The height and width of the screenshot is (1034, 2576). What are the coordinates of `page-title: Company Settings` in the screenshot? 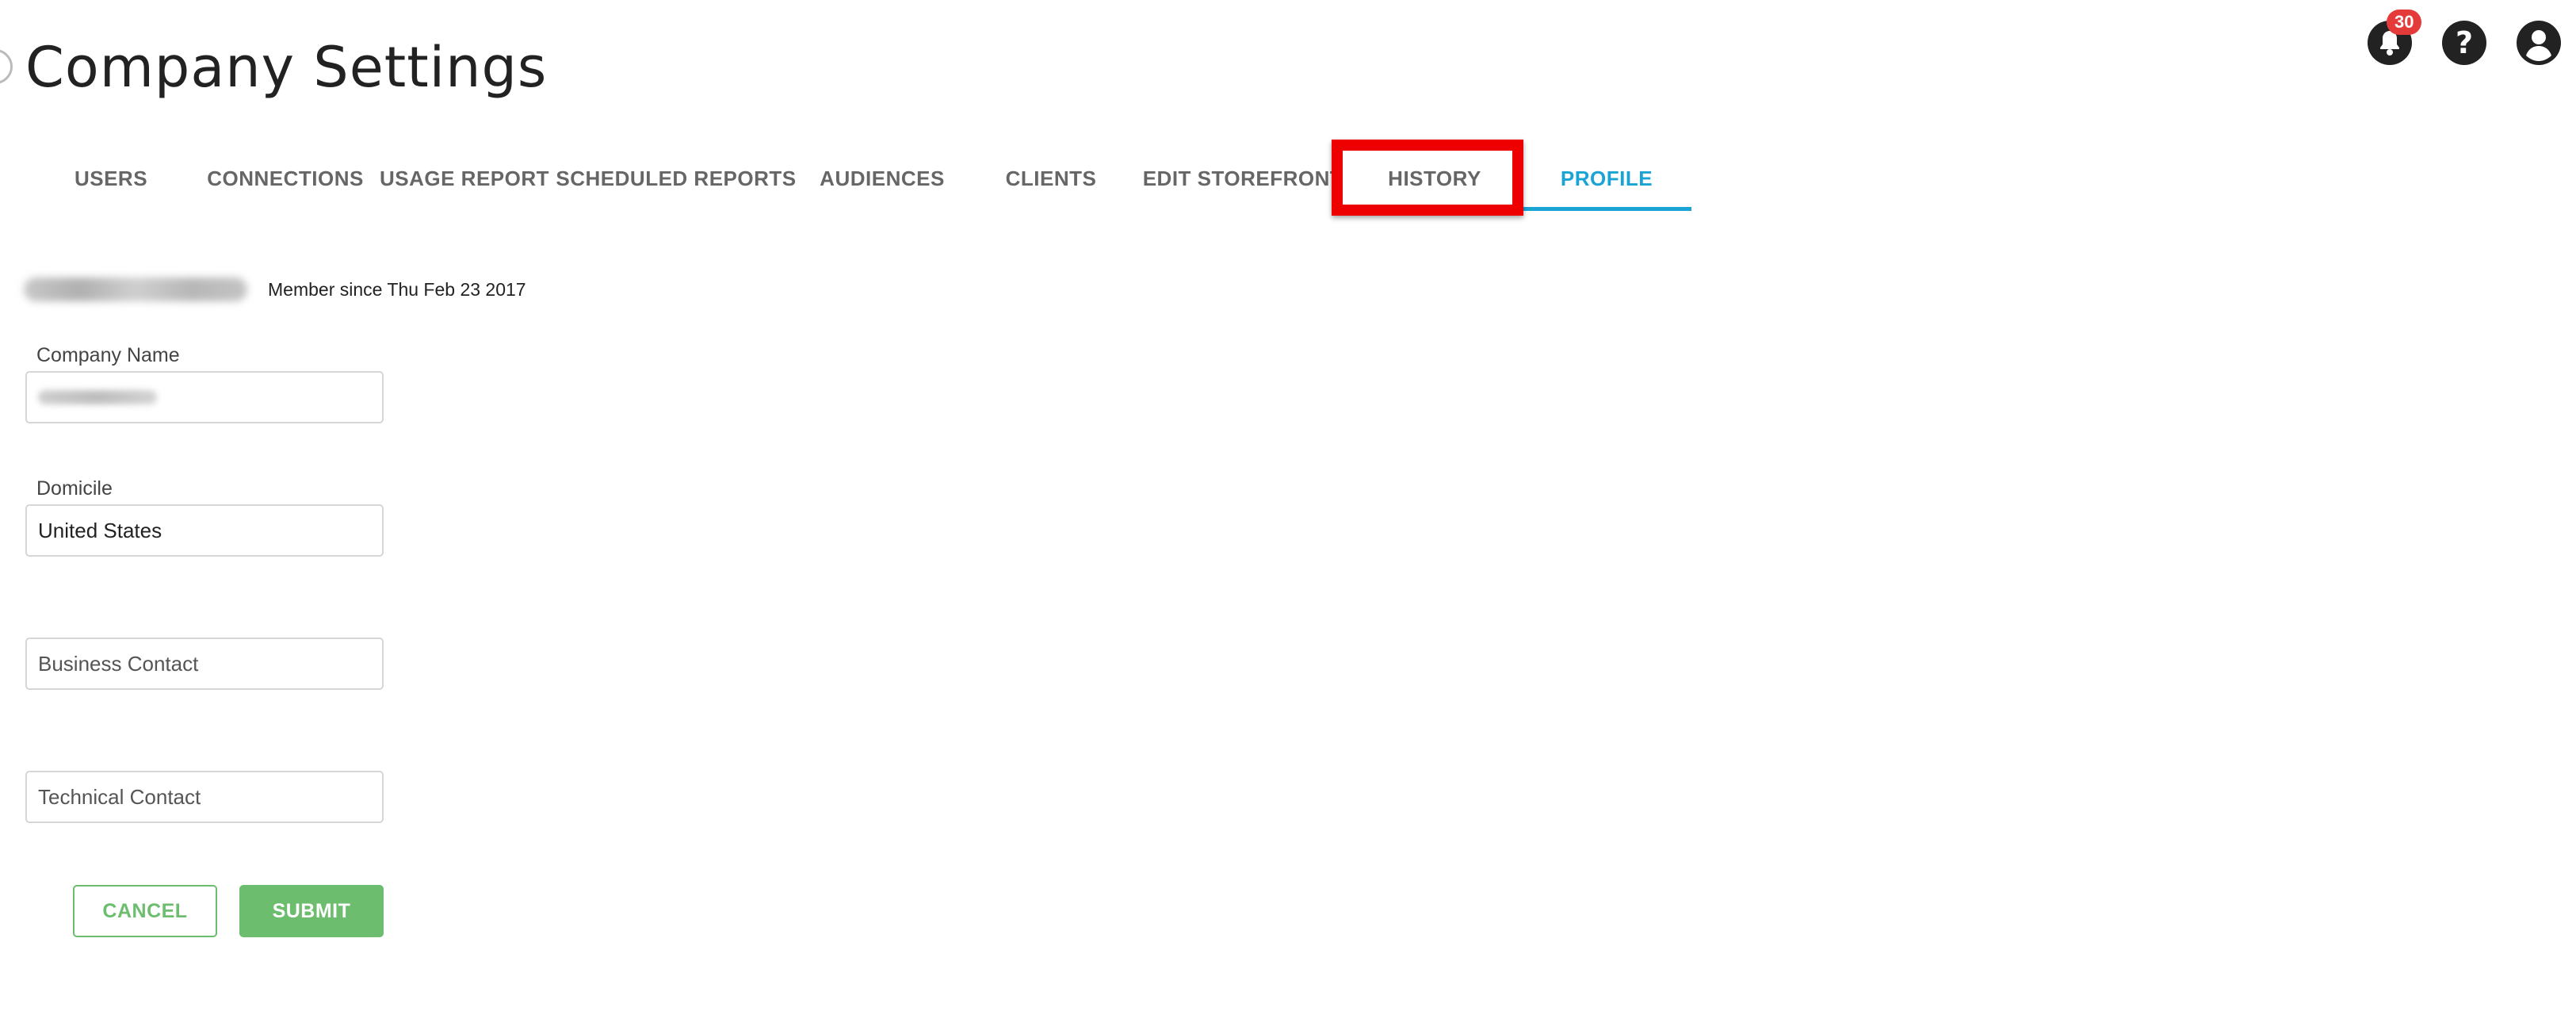 It's located at (286, 67).